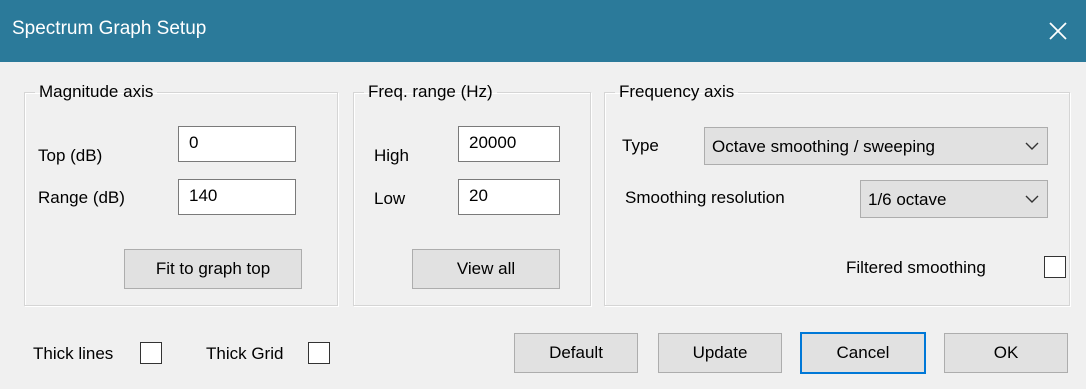 The height and width of the screenshot is (389, 1086). What do you see at coordinates (677, 91) in the screenshot?
I see `frequency-axis-legend: Frequency axis` at bounding box center [677, 91].